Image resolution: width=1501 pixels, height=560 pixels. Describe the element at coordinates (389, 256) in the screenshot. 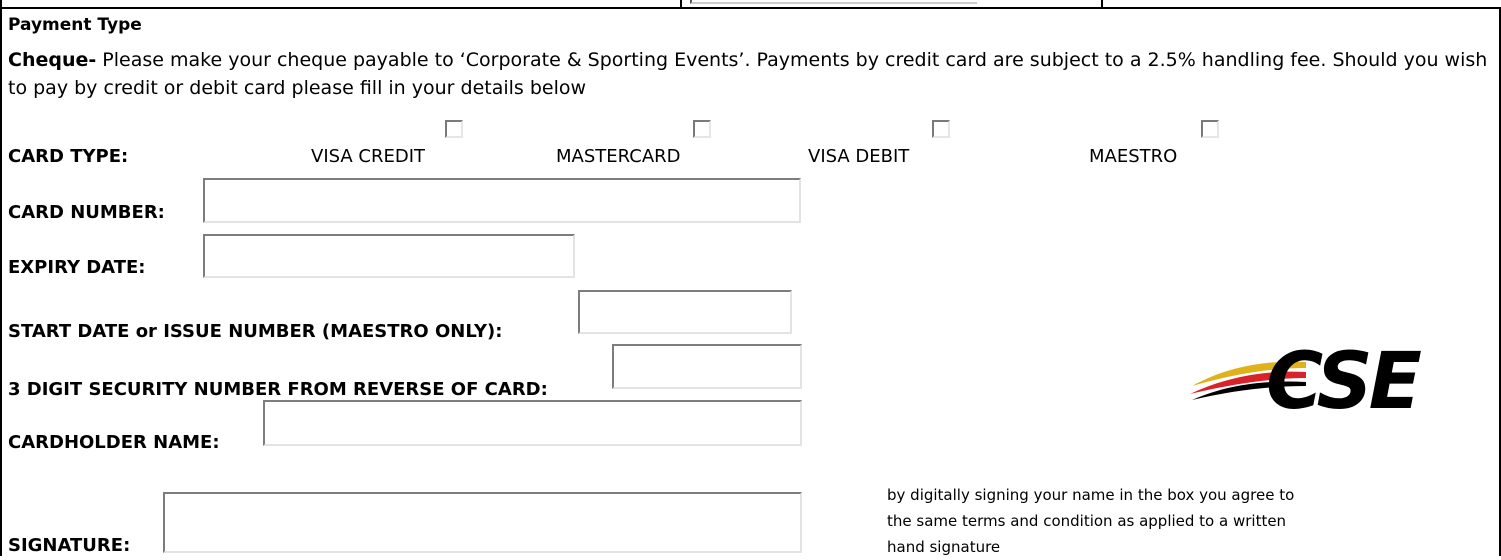

I see `expiry-date-input` at that location.